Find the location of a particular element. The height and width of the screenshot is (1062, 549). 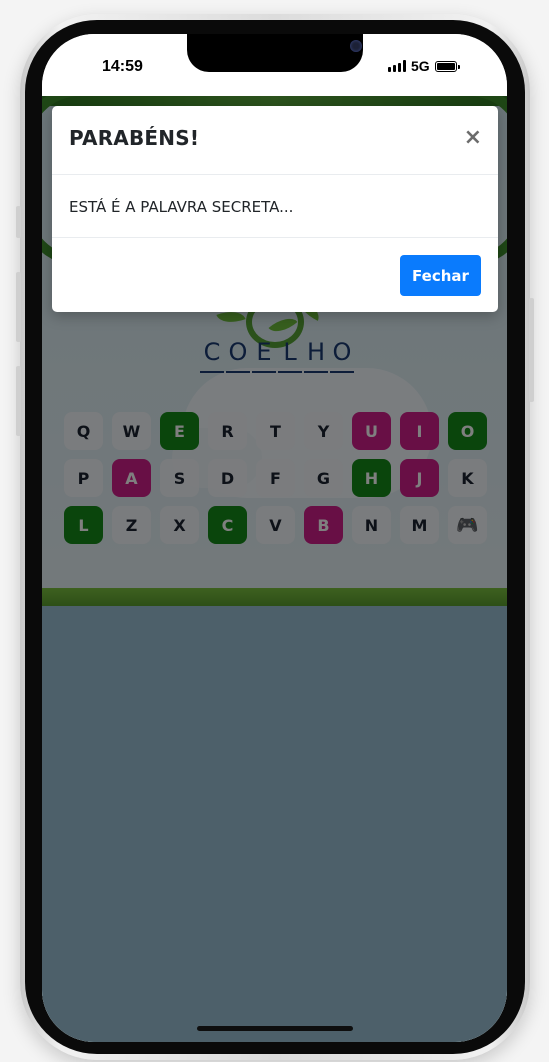

power-button is located at coordinates (531, 350).